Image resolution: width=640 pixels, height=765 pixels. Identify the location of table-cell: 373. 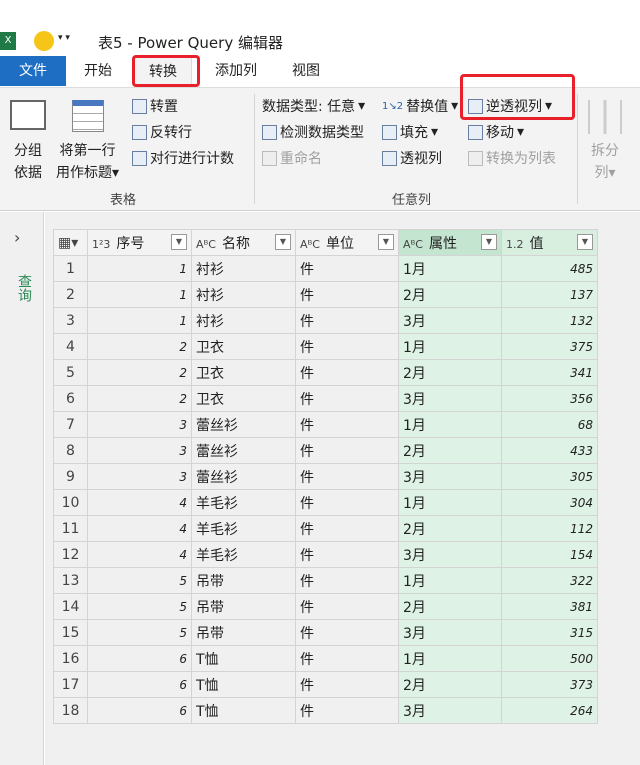
(549, 684).